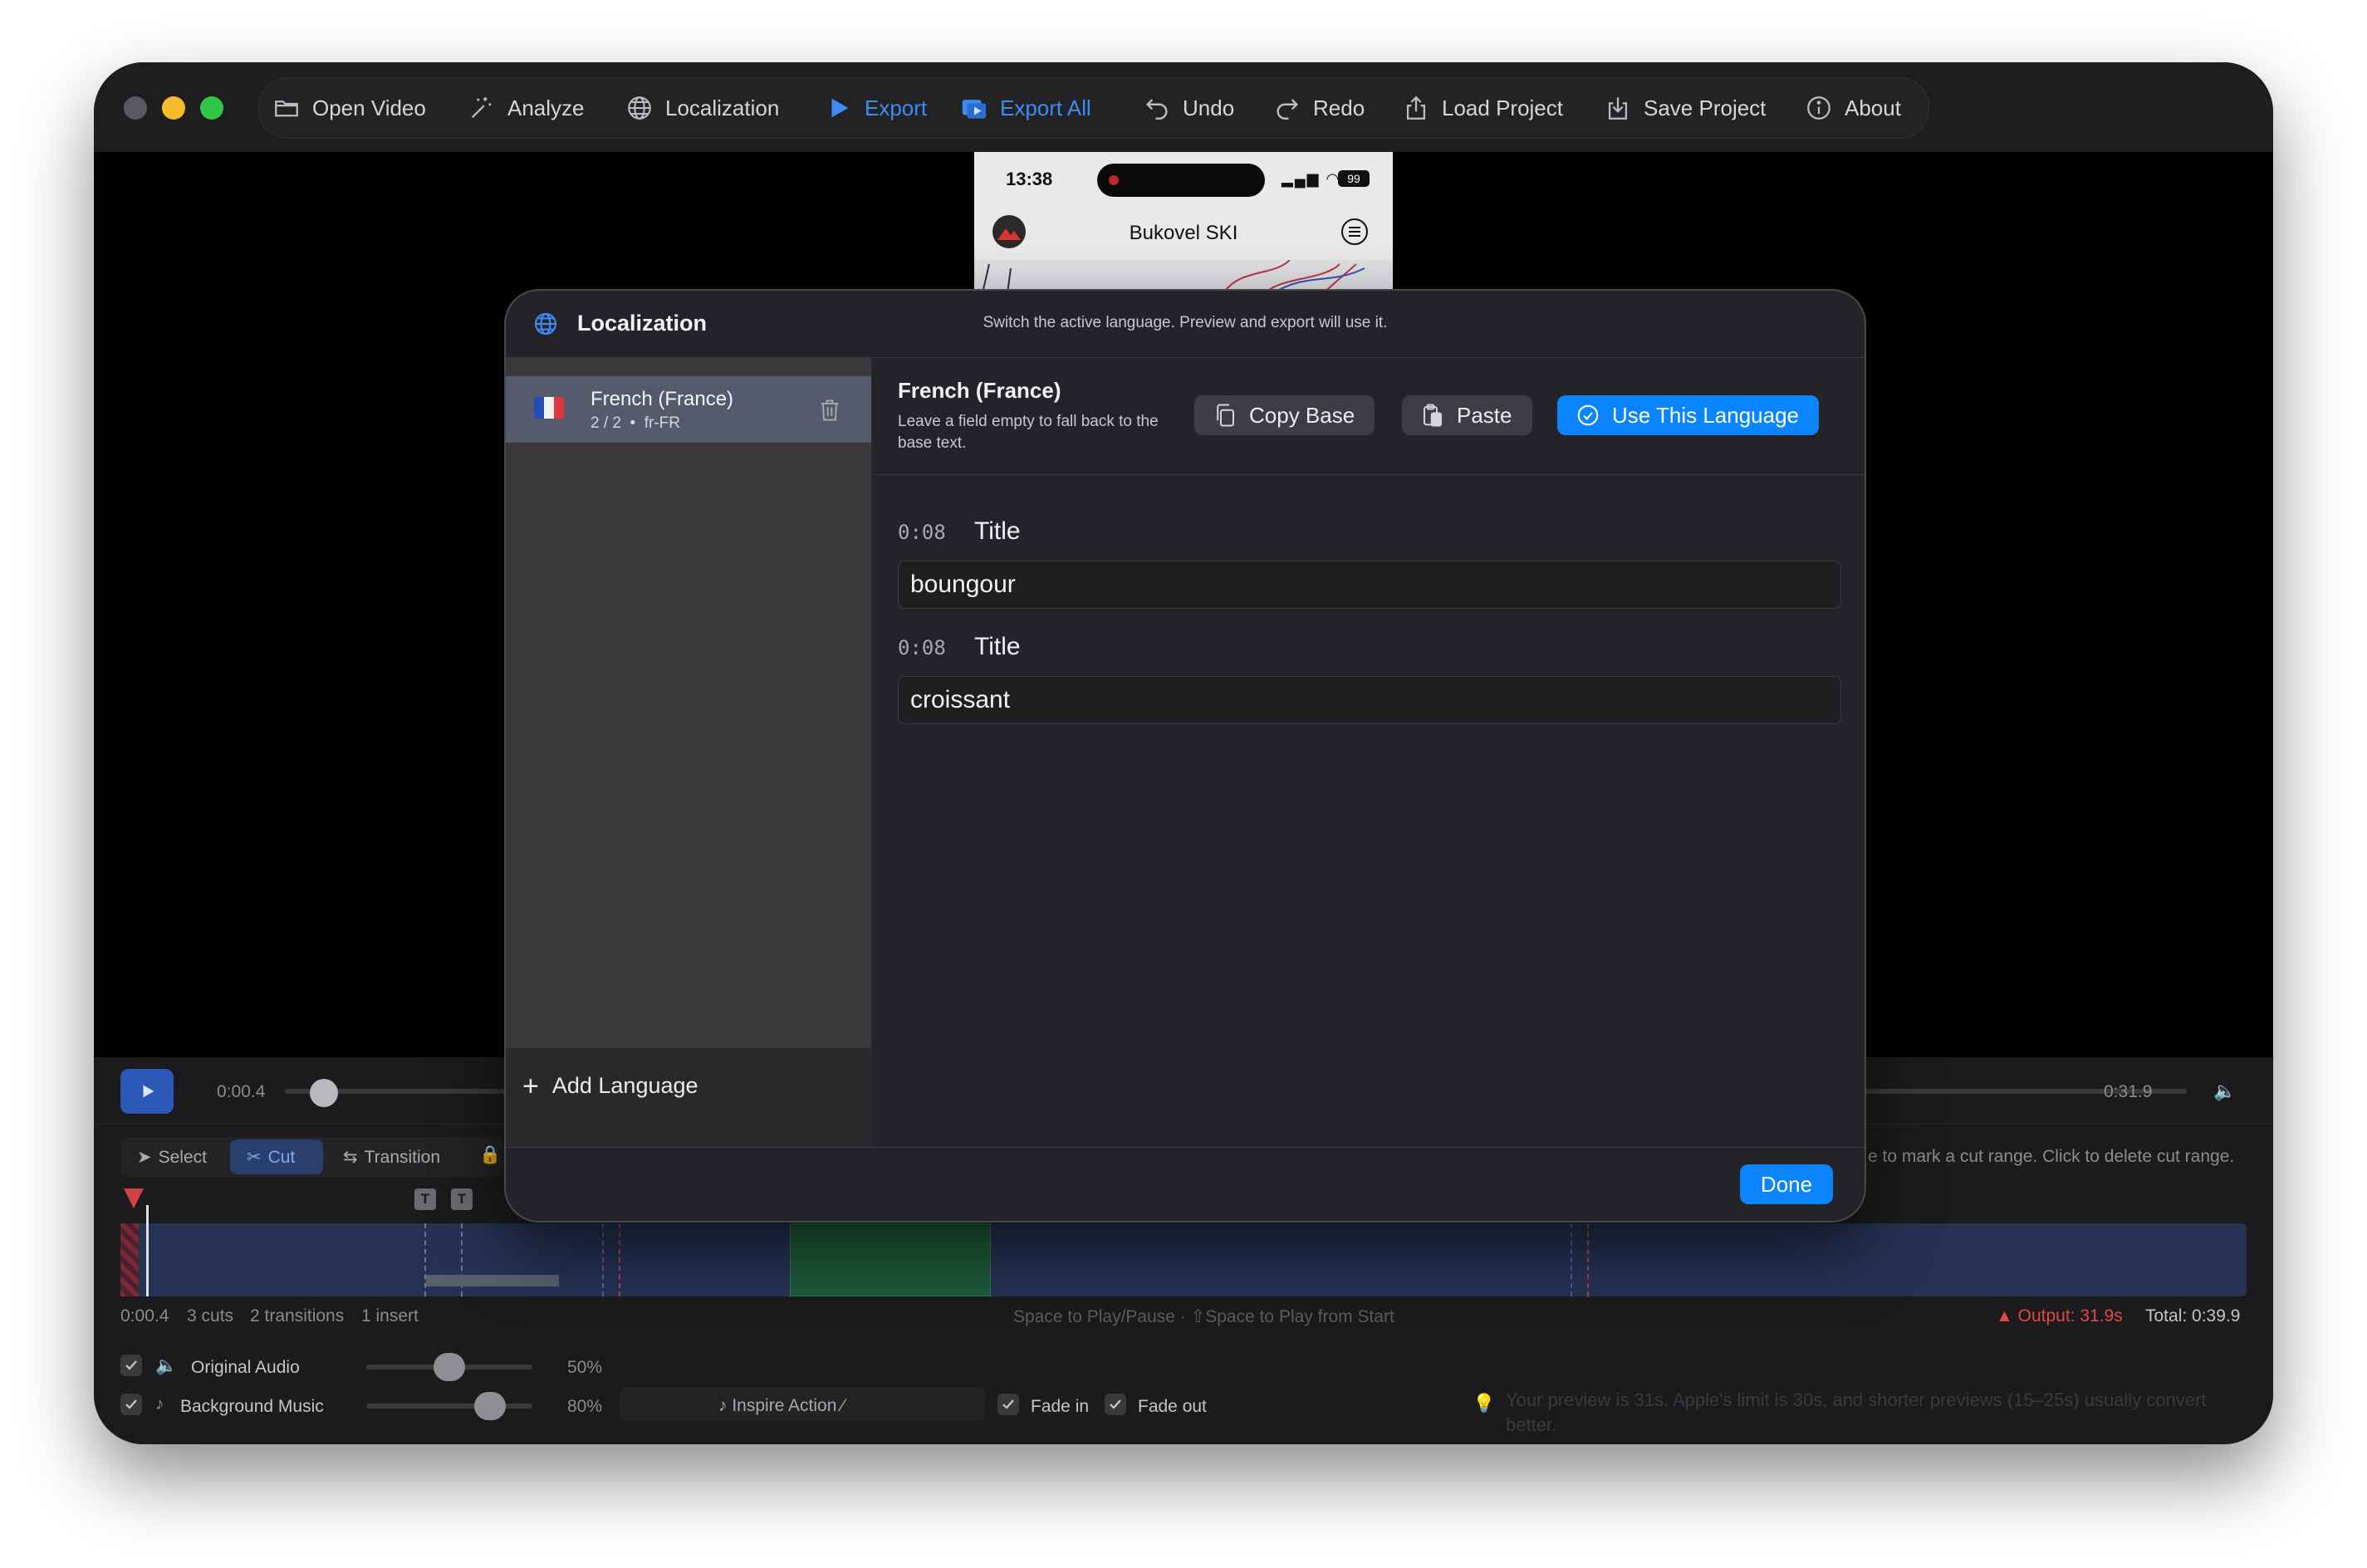 The width and height of the screenshot is (2367, 1568). What do you see at coordinates (490, 1155) in the screenshot?
I see `lock-icon: 🔒` at bounding box center [490, 1155].